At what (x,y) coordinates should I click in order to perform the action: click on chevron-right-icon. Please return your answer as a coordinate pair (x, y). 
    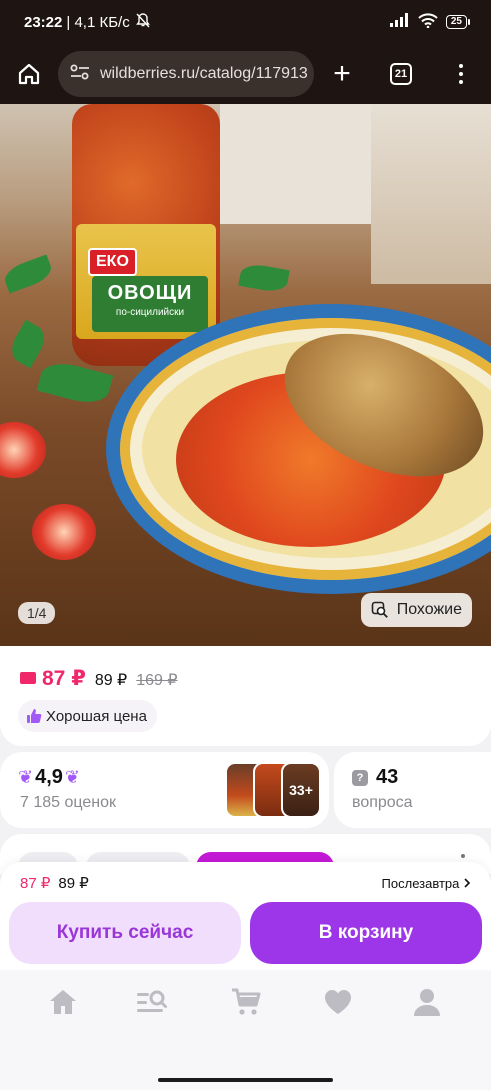
    Looking at the image, I should click on (467, 883).